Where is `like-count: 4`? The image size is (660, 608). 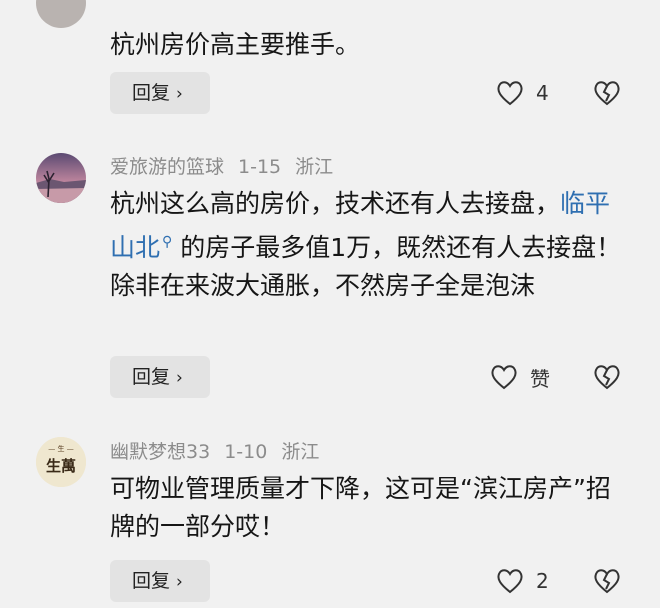 like-count: 4 is located at coordinates (542, 93).